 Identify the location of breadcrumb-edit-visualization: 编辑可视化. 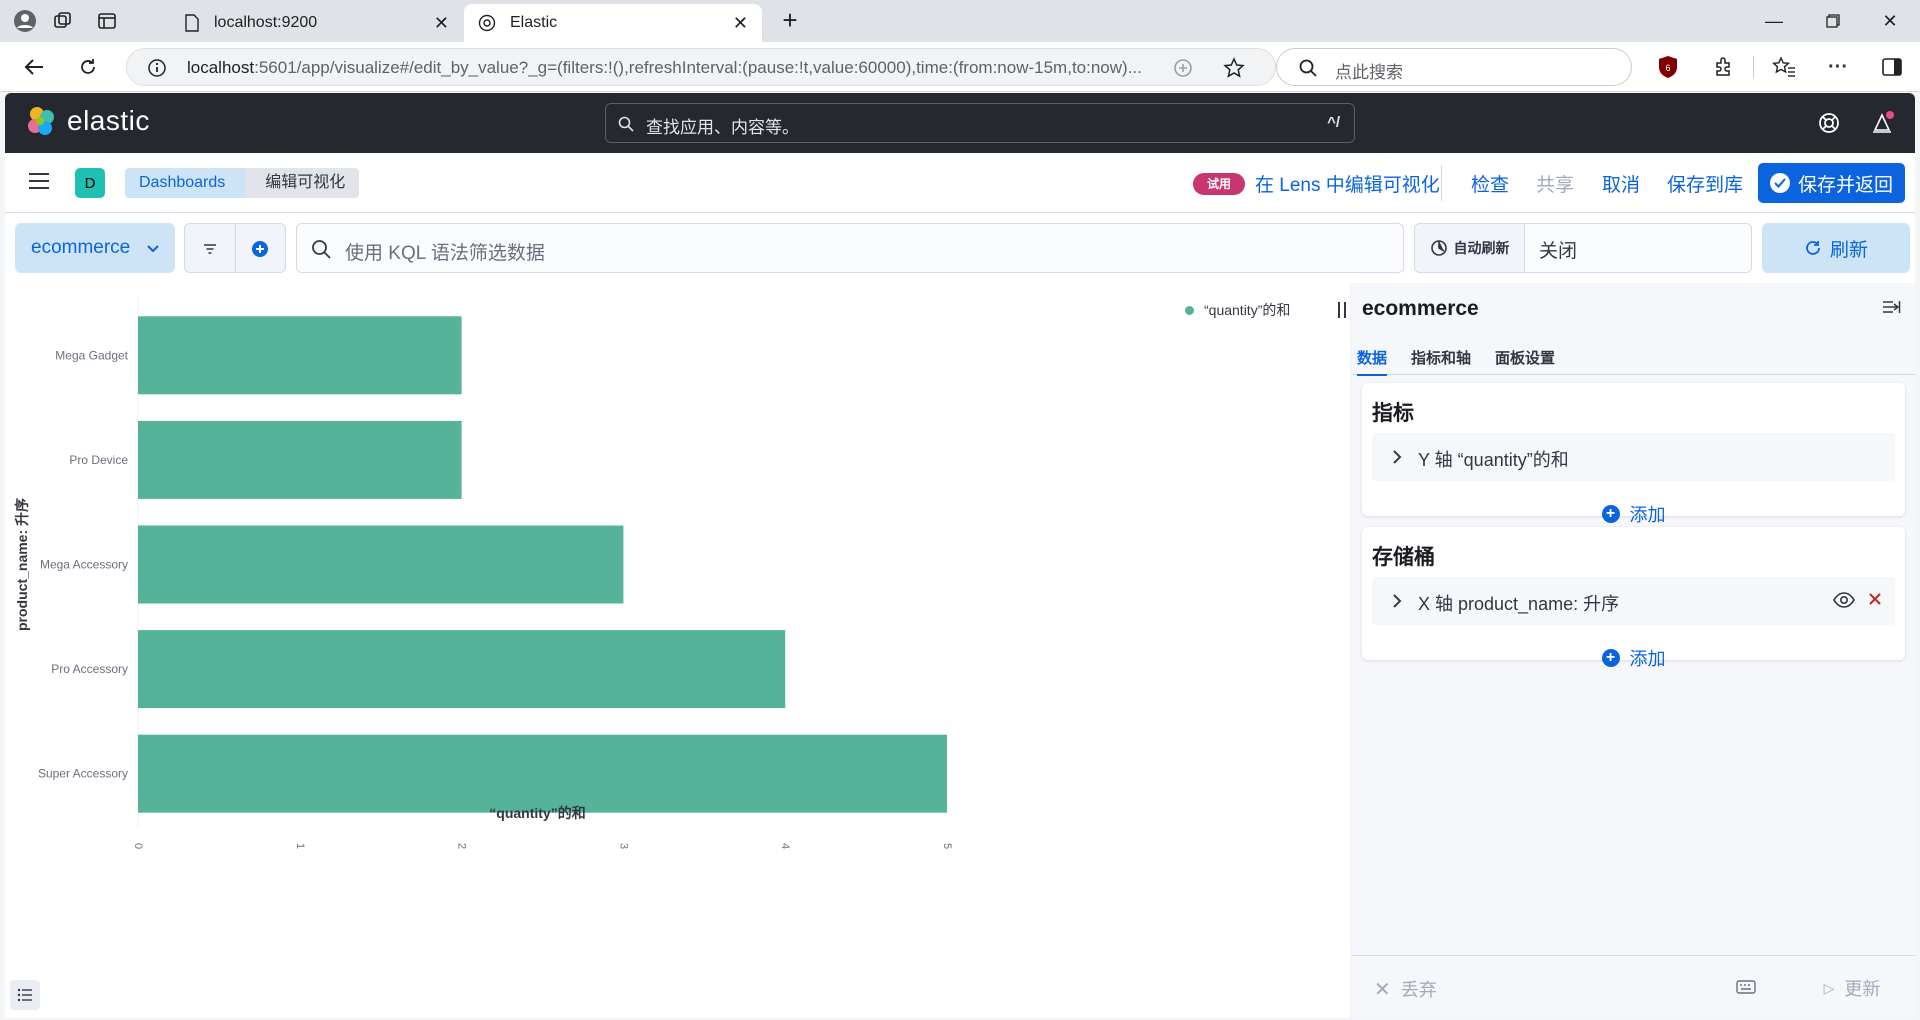
(302, 183).